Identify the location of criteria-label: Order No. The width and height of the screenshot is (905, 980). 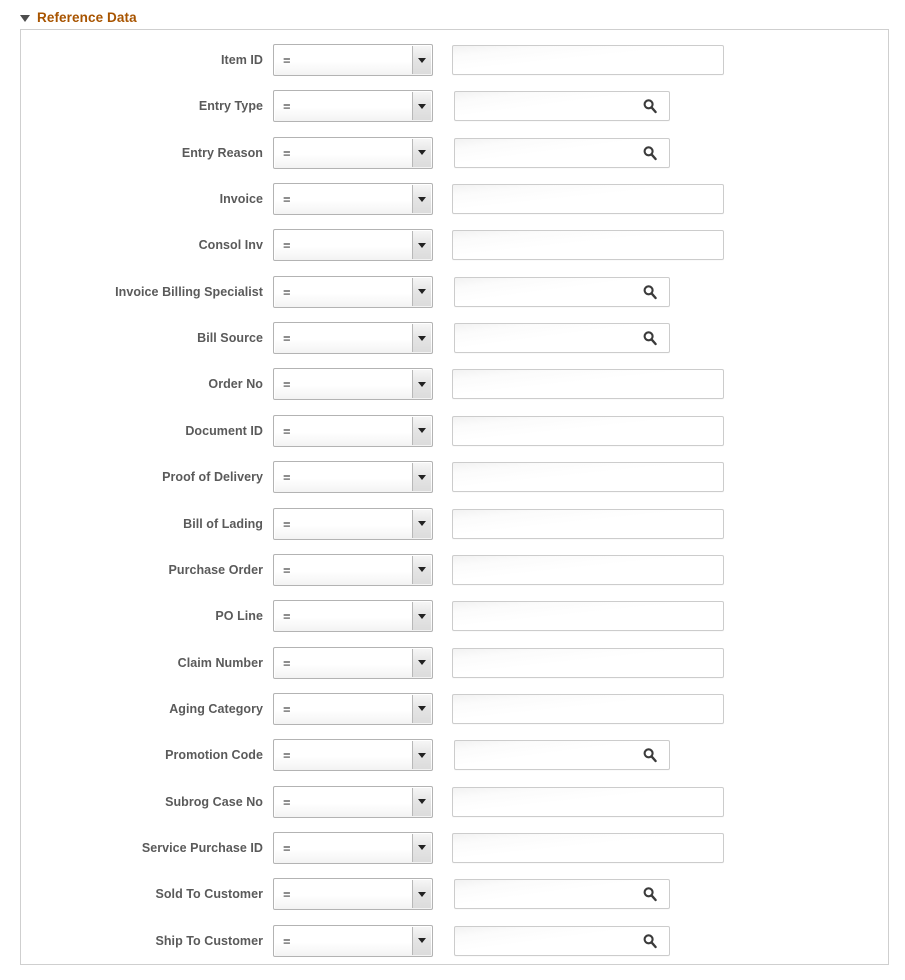
(235, 384).